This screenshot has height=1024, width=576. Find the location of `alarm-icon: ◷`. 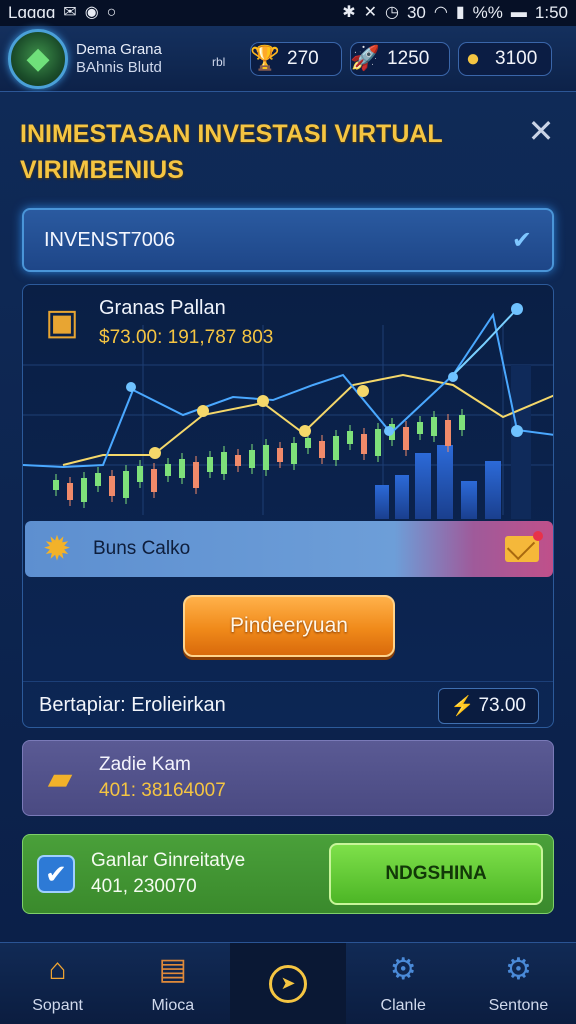

alarm-icon: ◷ is located at coordinates (392, 12).